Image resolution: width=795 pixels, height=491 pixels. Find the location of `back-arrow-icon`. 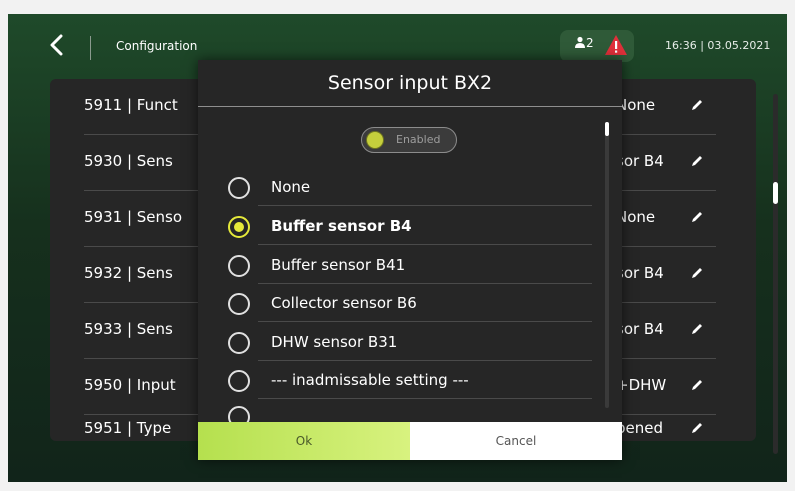

back-arrow-icon is located at coordinates (57, 45).